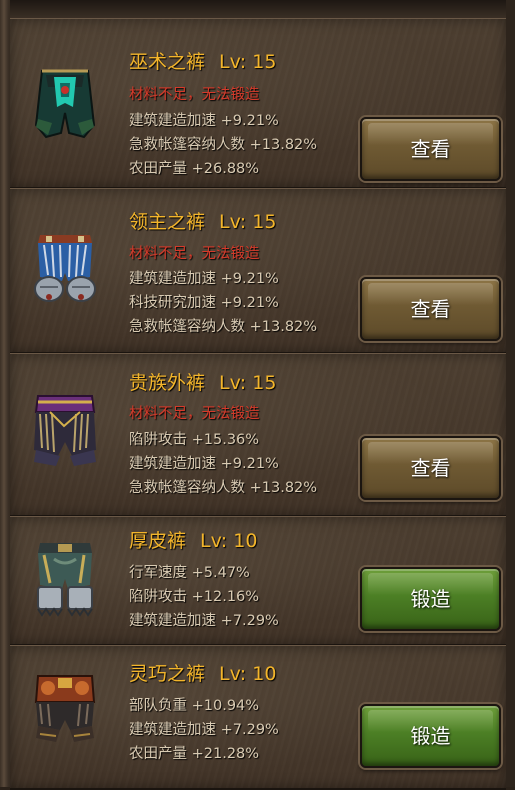 The width and height of the screenshot is (515, 790). What do you see at coordinates (167, 62) in the screenshot?
I see `item-name: 巫术之裤` at bounding box center [167, 62].